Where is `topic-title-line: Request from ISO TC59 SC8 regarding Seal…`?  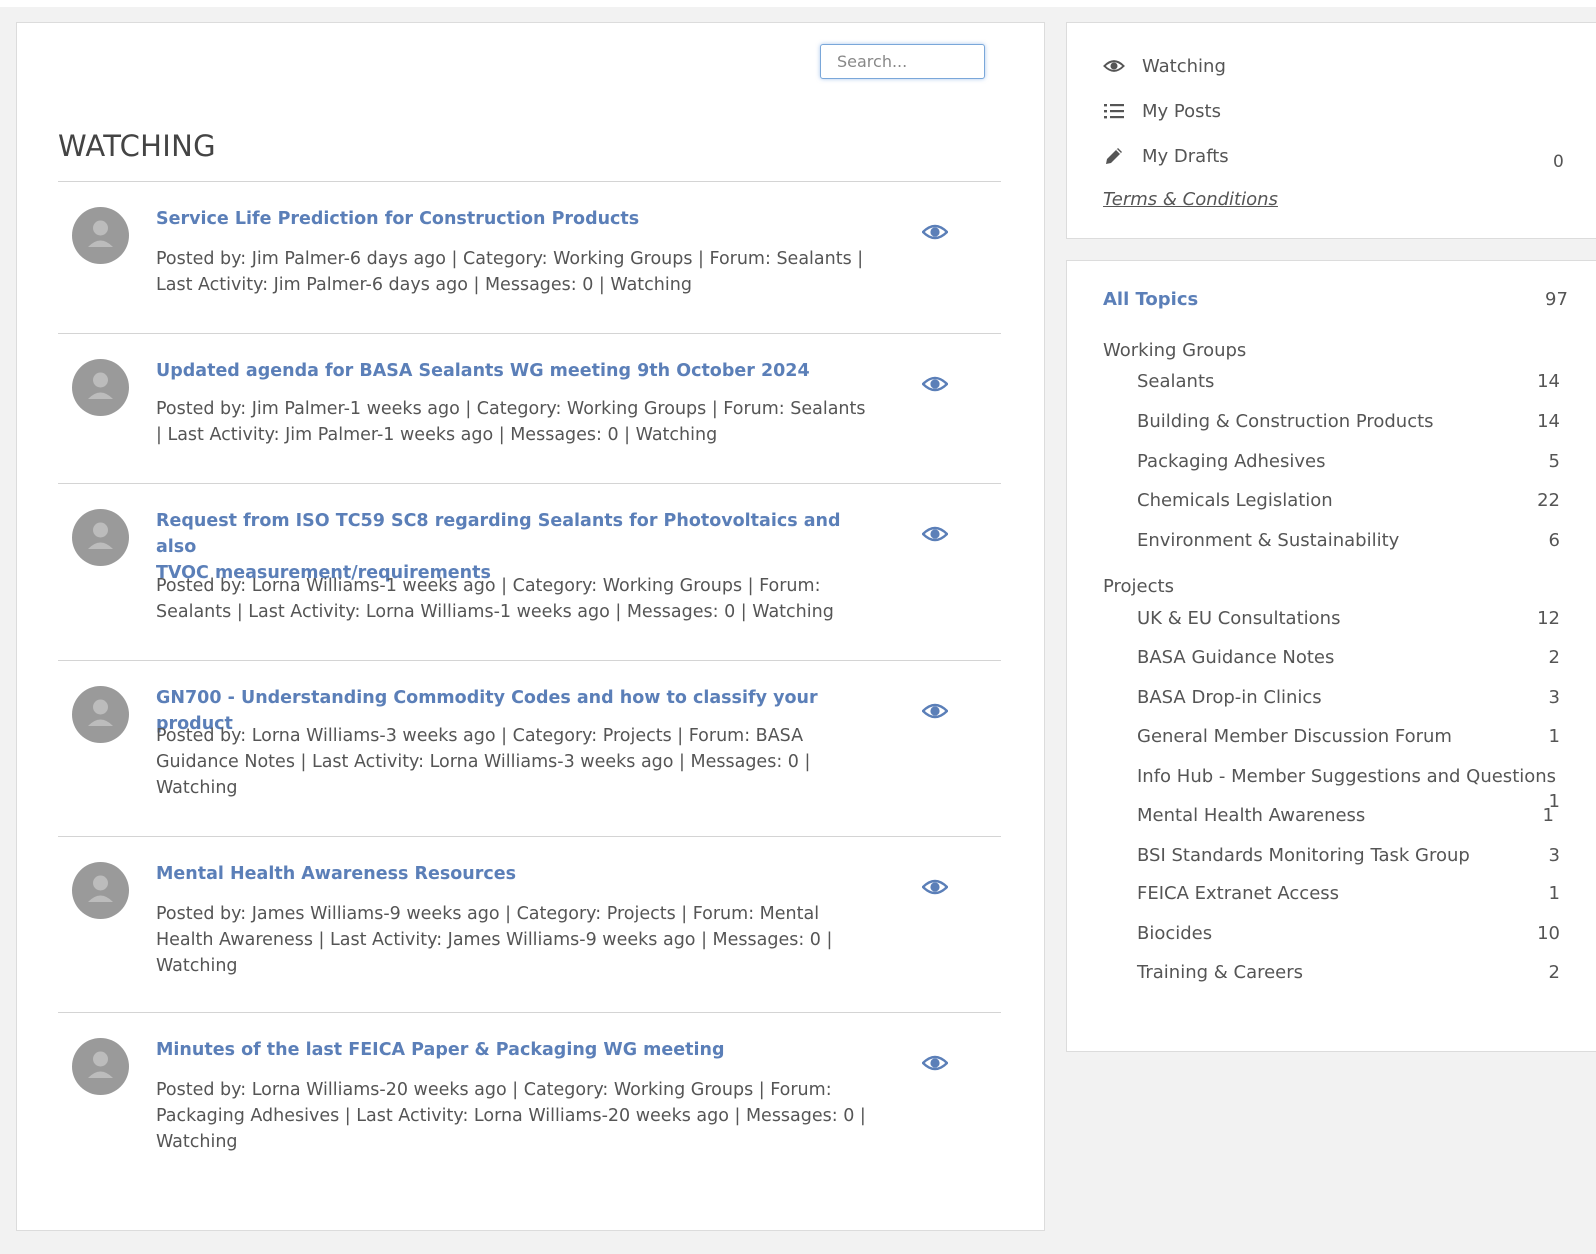
topic-title-line: Request from ISO TC59 SC8 regarding Seal… is located at coordinates (498, 534).